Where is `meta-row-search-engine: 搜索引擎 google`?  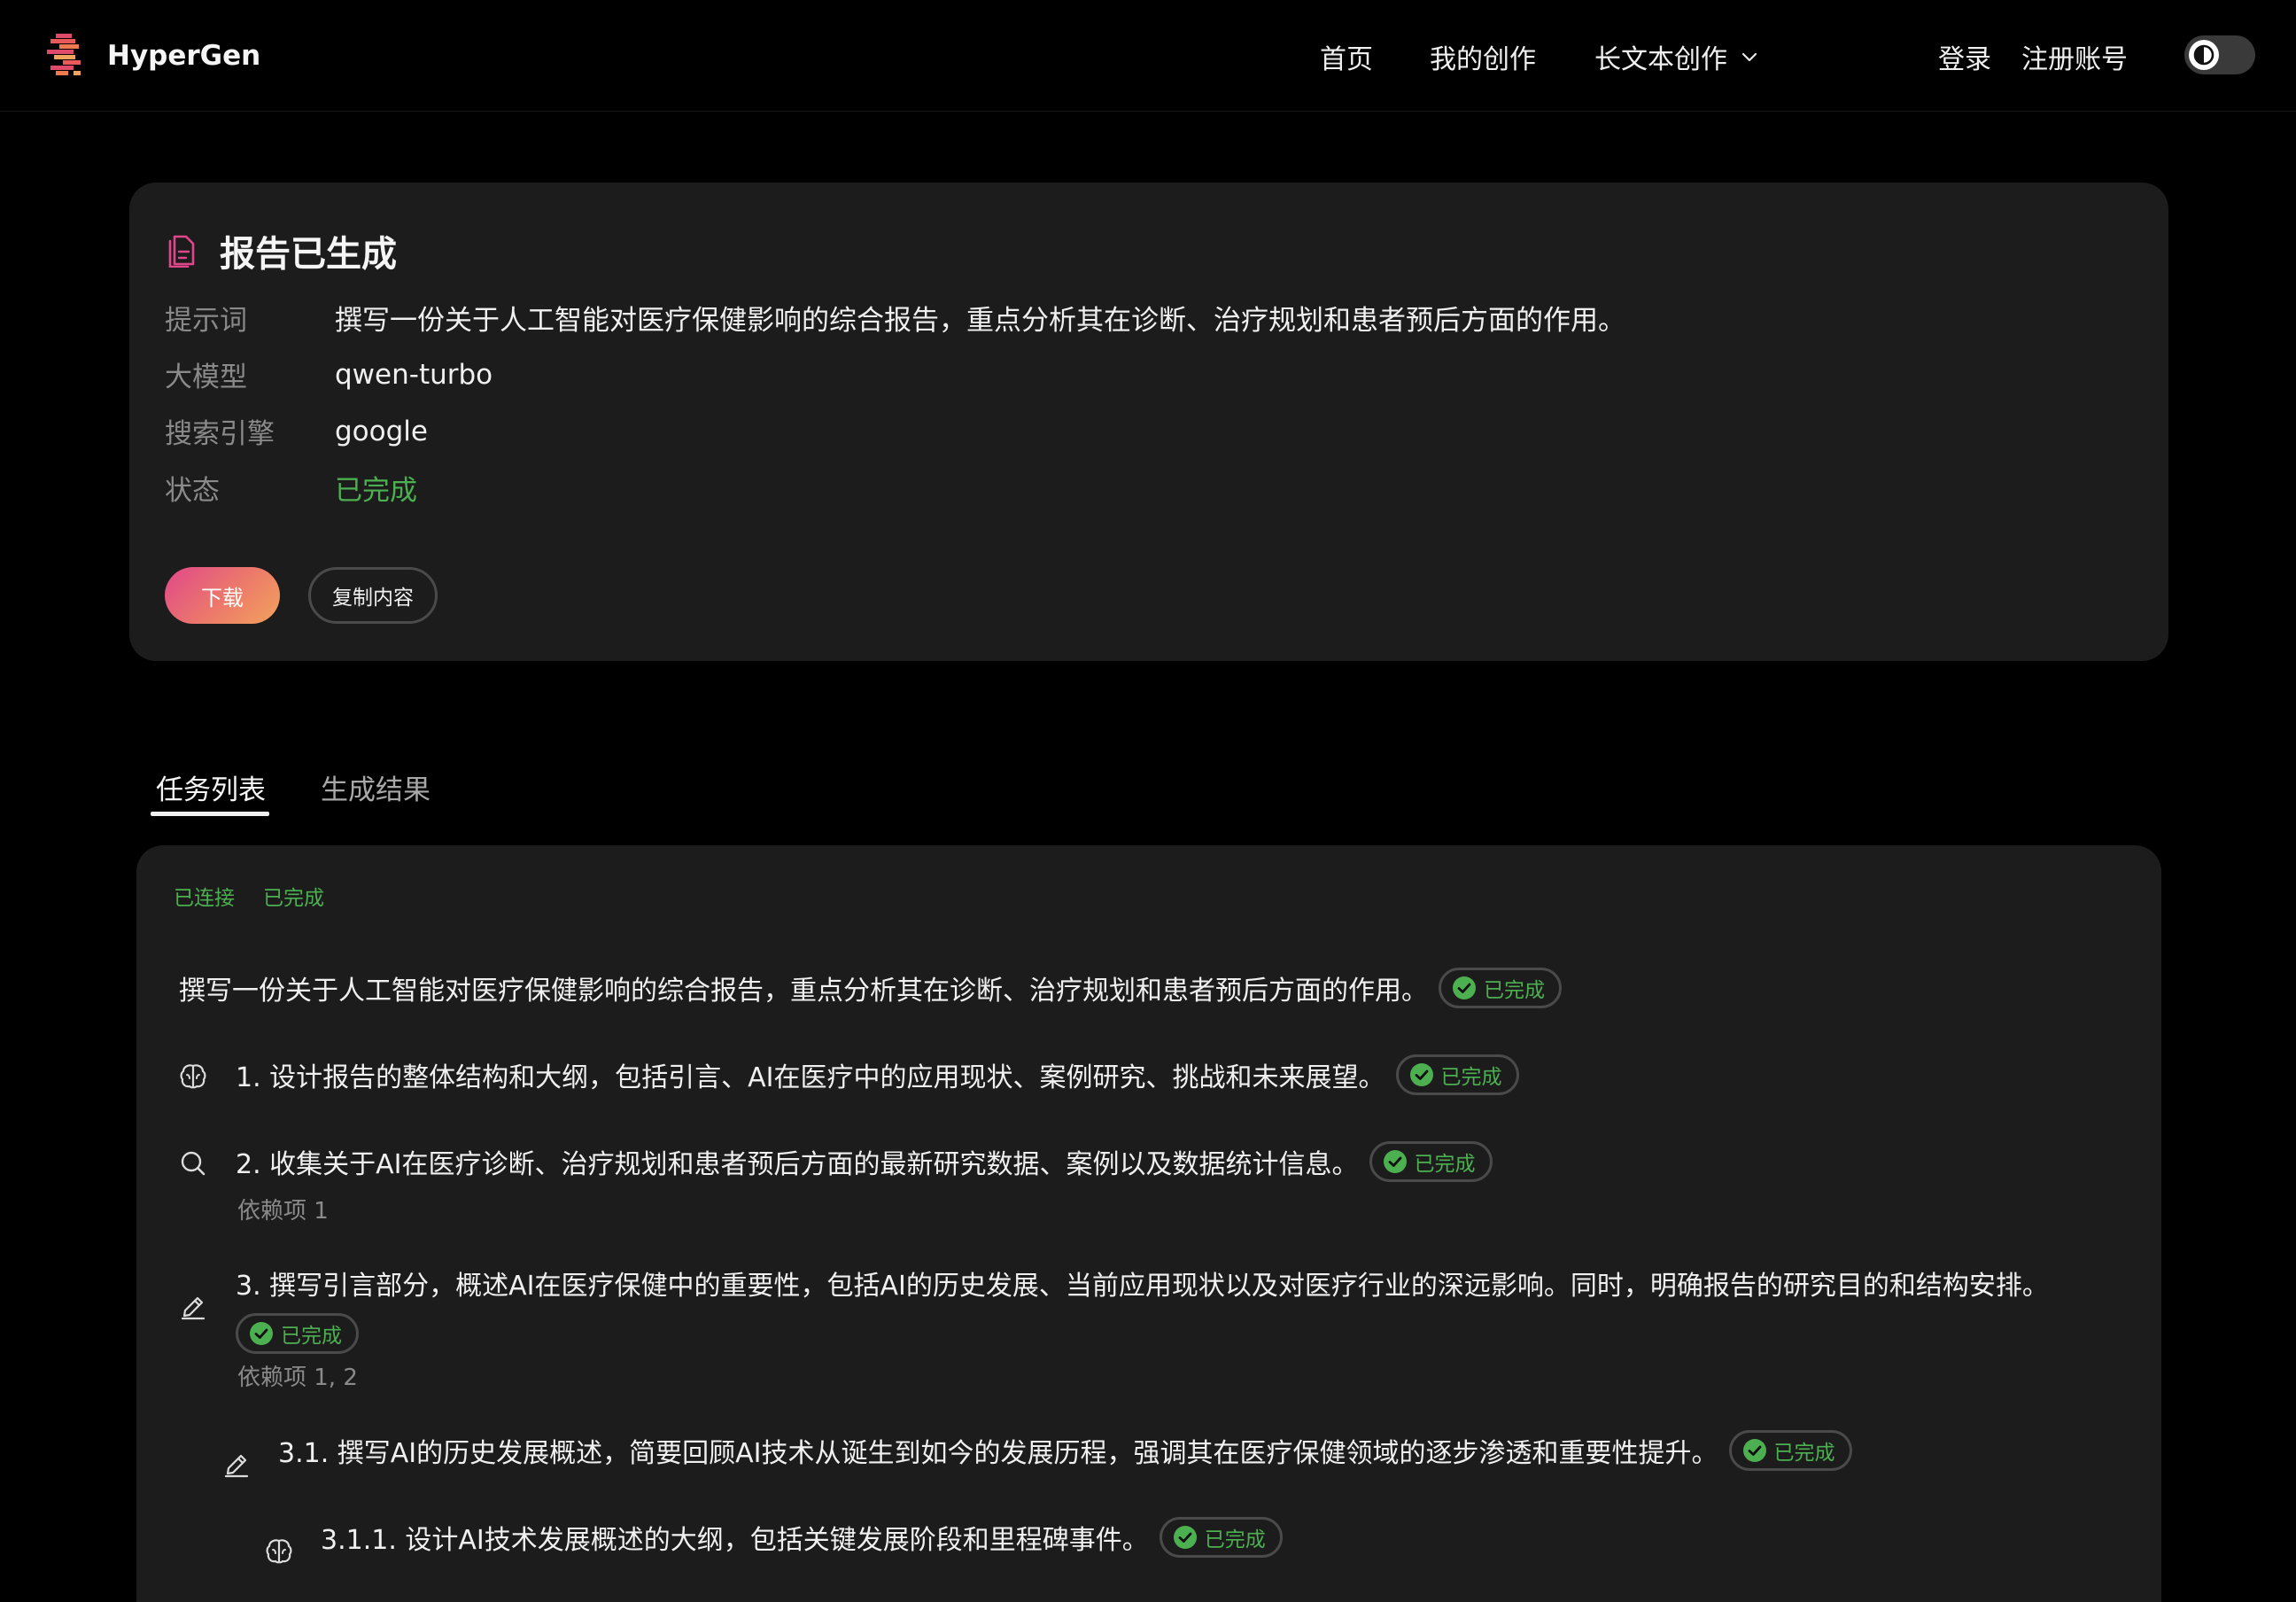
meta-row-search-engine: 搜索引擎 google is located at coordinates (296, 431).